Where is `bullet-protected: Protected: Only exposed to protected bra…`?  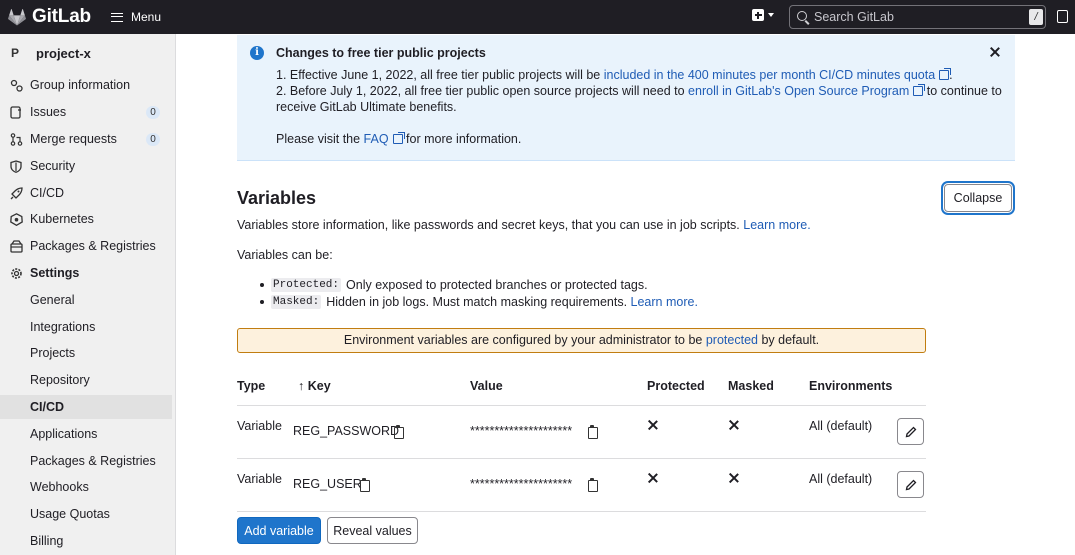 bullet-protected: Protected: Only exposed to protected bra… is located at coordinates (454, 285).